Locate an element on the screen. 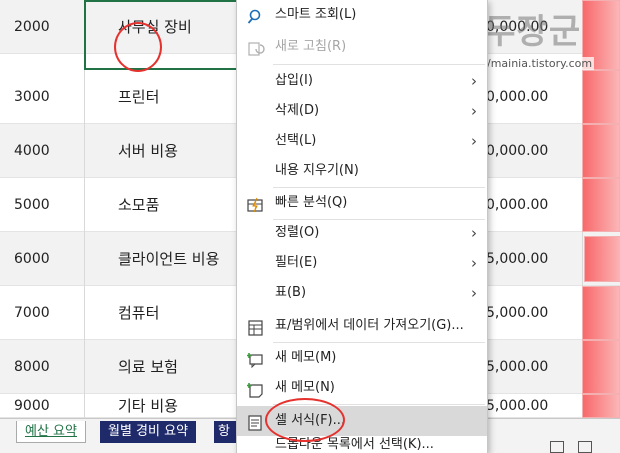 This screenshot has width=620, height=453. smart-lookup-icon is located at coordinates (256, 15).